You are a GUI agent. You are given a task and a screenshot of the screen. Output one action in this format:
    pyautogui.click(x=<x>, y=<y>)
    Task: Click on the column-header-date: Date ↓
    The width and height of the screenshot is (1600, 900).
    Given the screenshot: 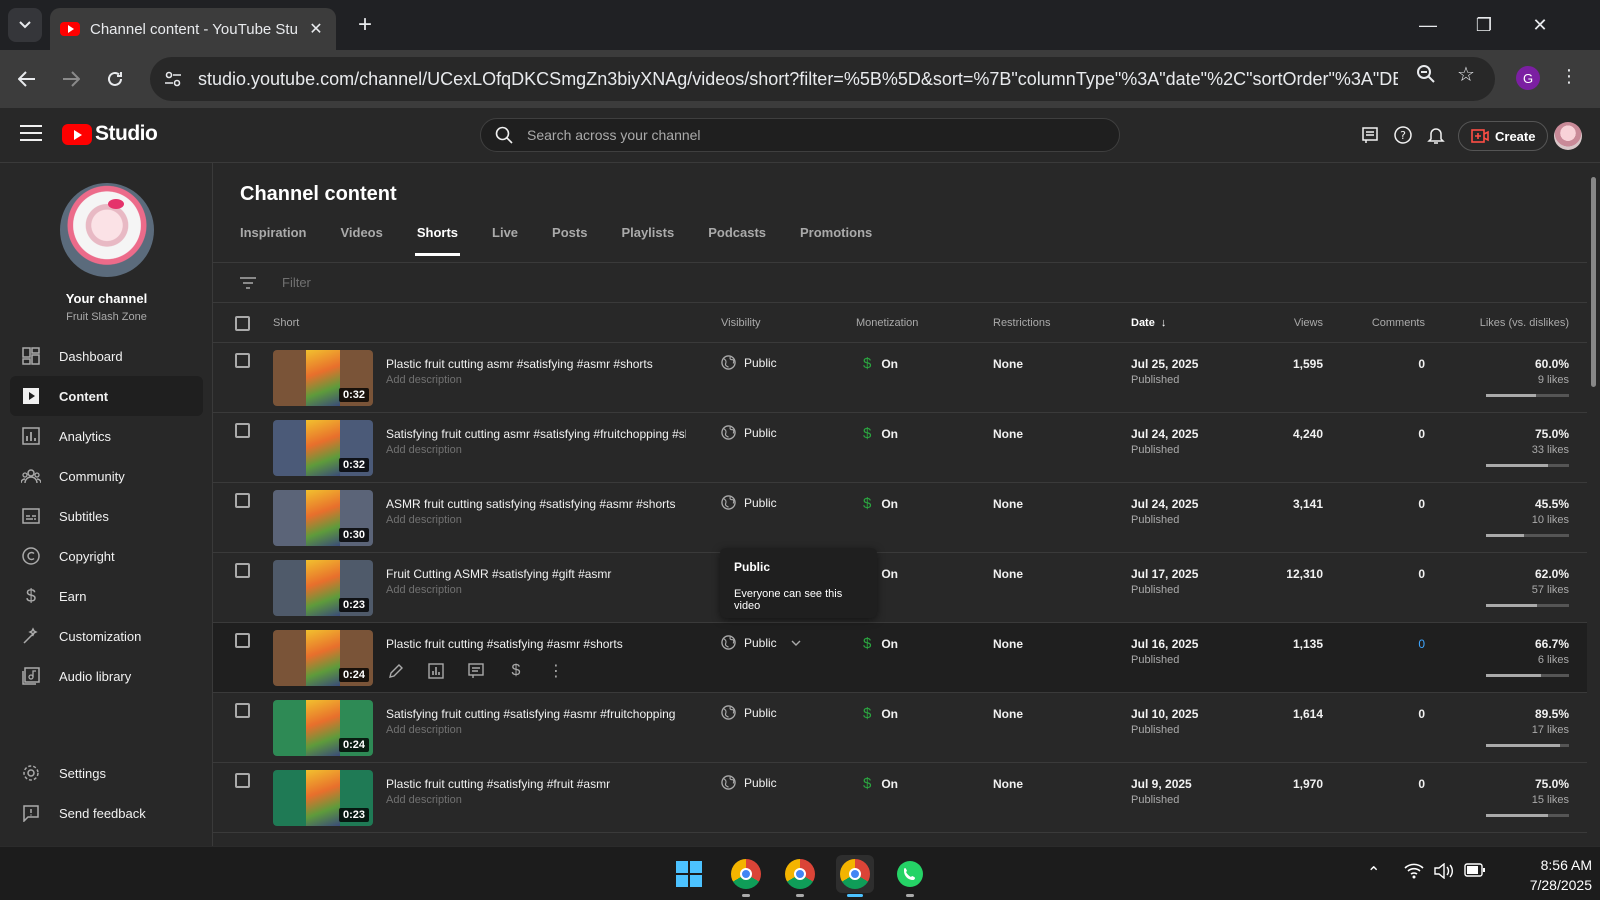 What is the action you would take?
    pyautogui.click(x=1148, y=323)
    